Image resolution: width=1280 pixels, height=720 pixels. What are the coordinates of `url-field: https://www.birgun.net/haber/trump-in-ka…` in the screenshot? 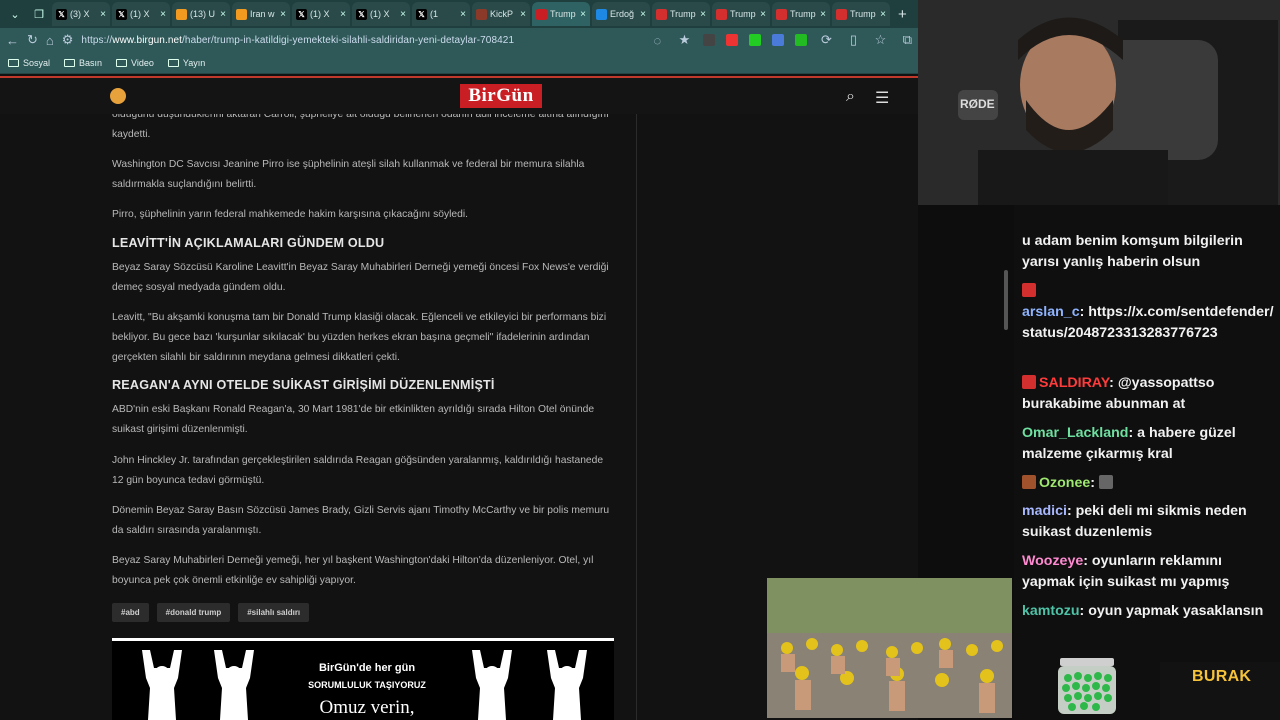 It's located at (341, 40).